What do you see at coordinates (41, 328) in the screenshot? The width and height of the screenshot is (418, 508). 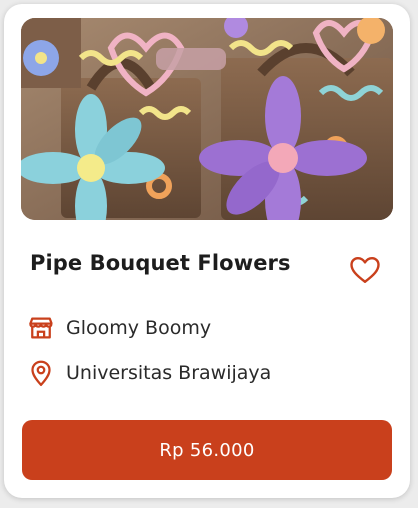 I see `store-icon` at bounding box center [41, 328].